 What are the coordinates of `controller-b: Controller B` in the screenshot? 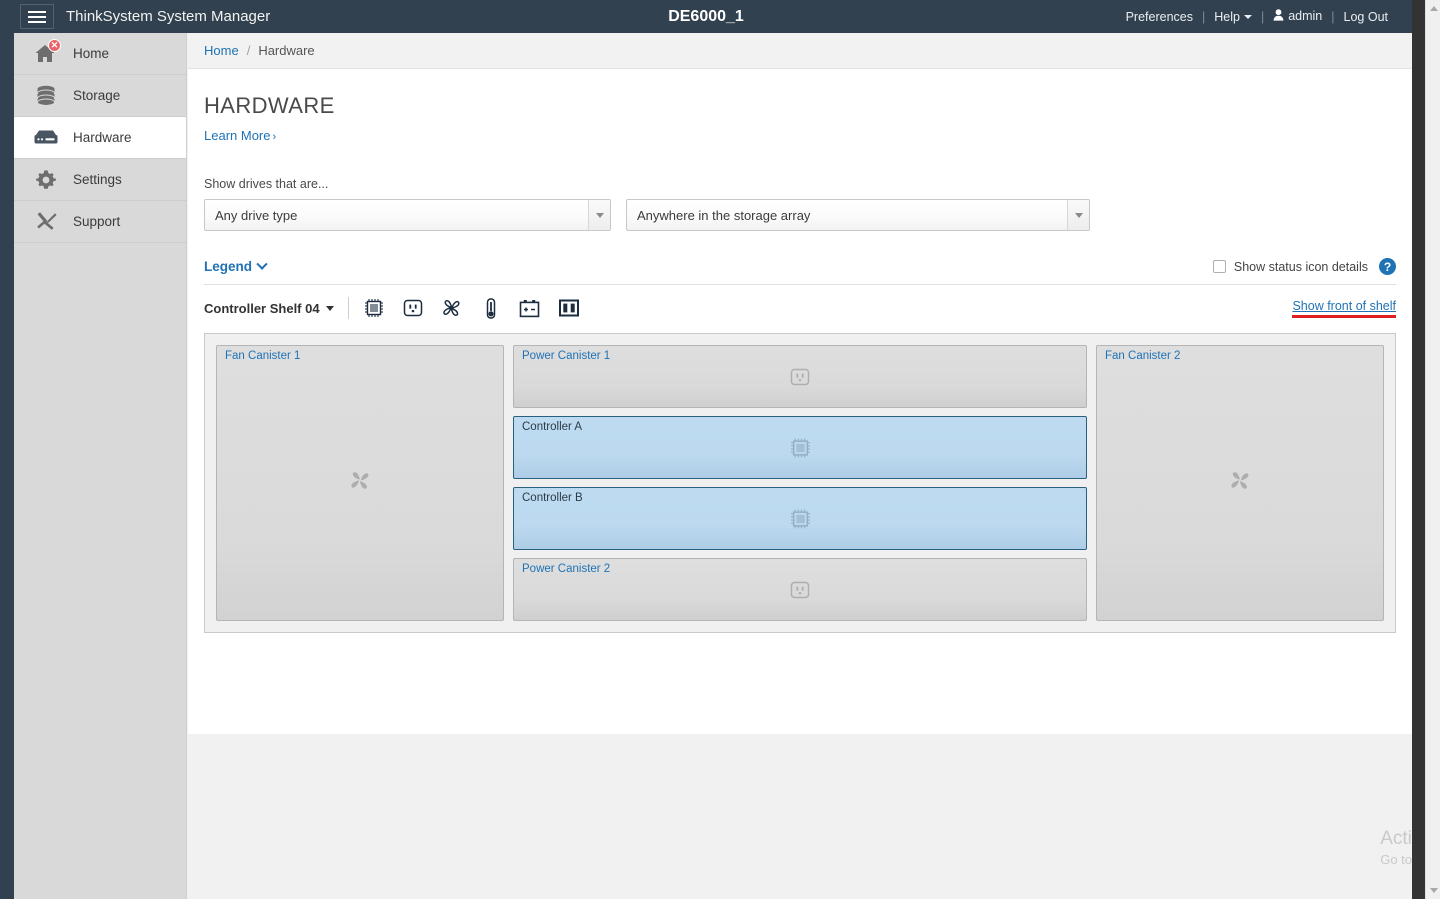 It's located at (800, 518).